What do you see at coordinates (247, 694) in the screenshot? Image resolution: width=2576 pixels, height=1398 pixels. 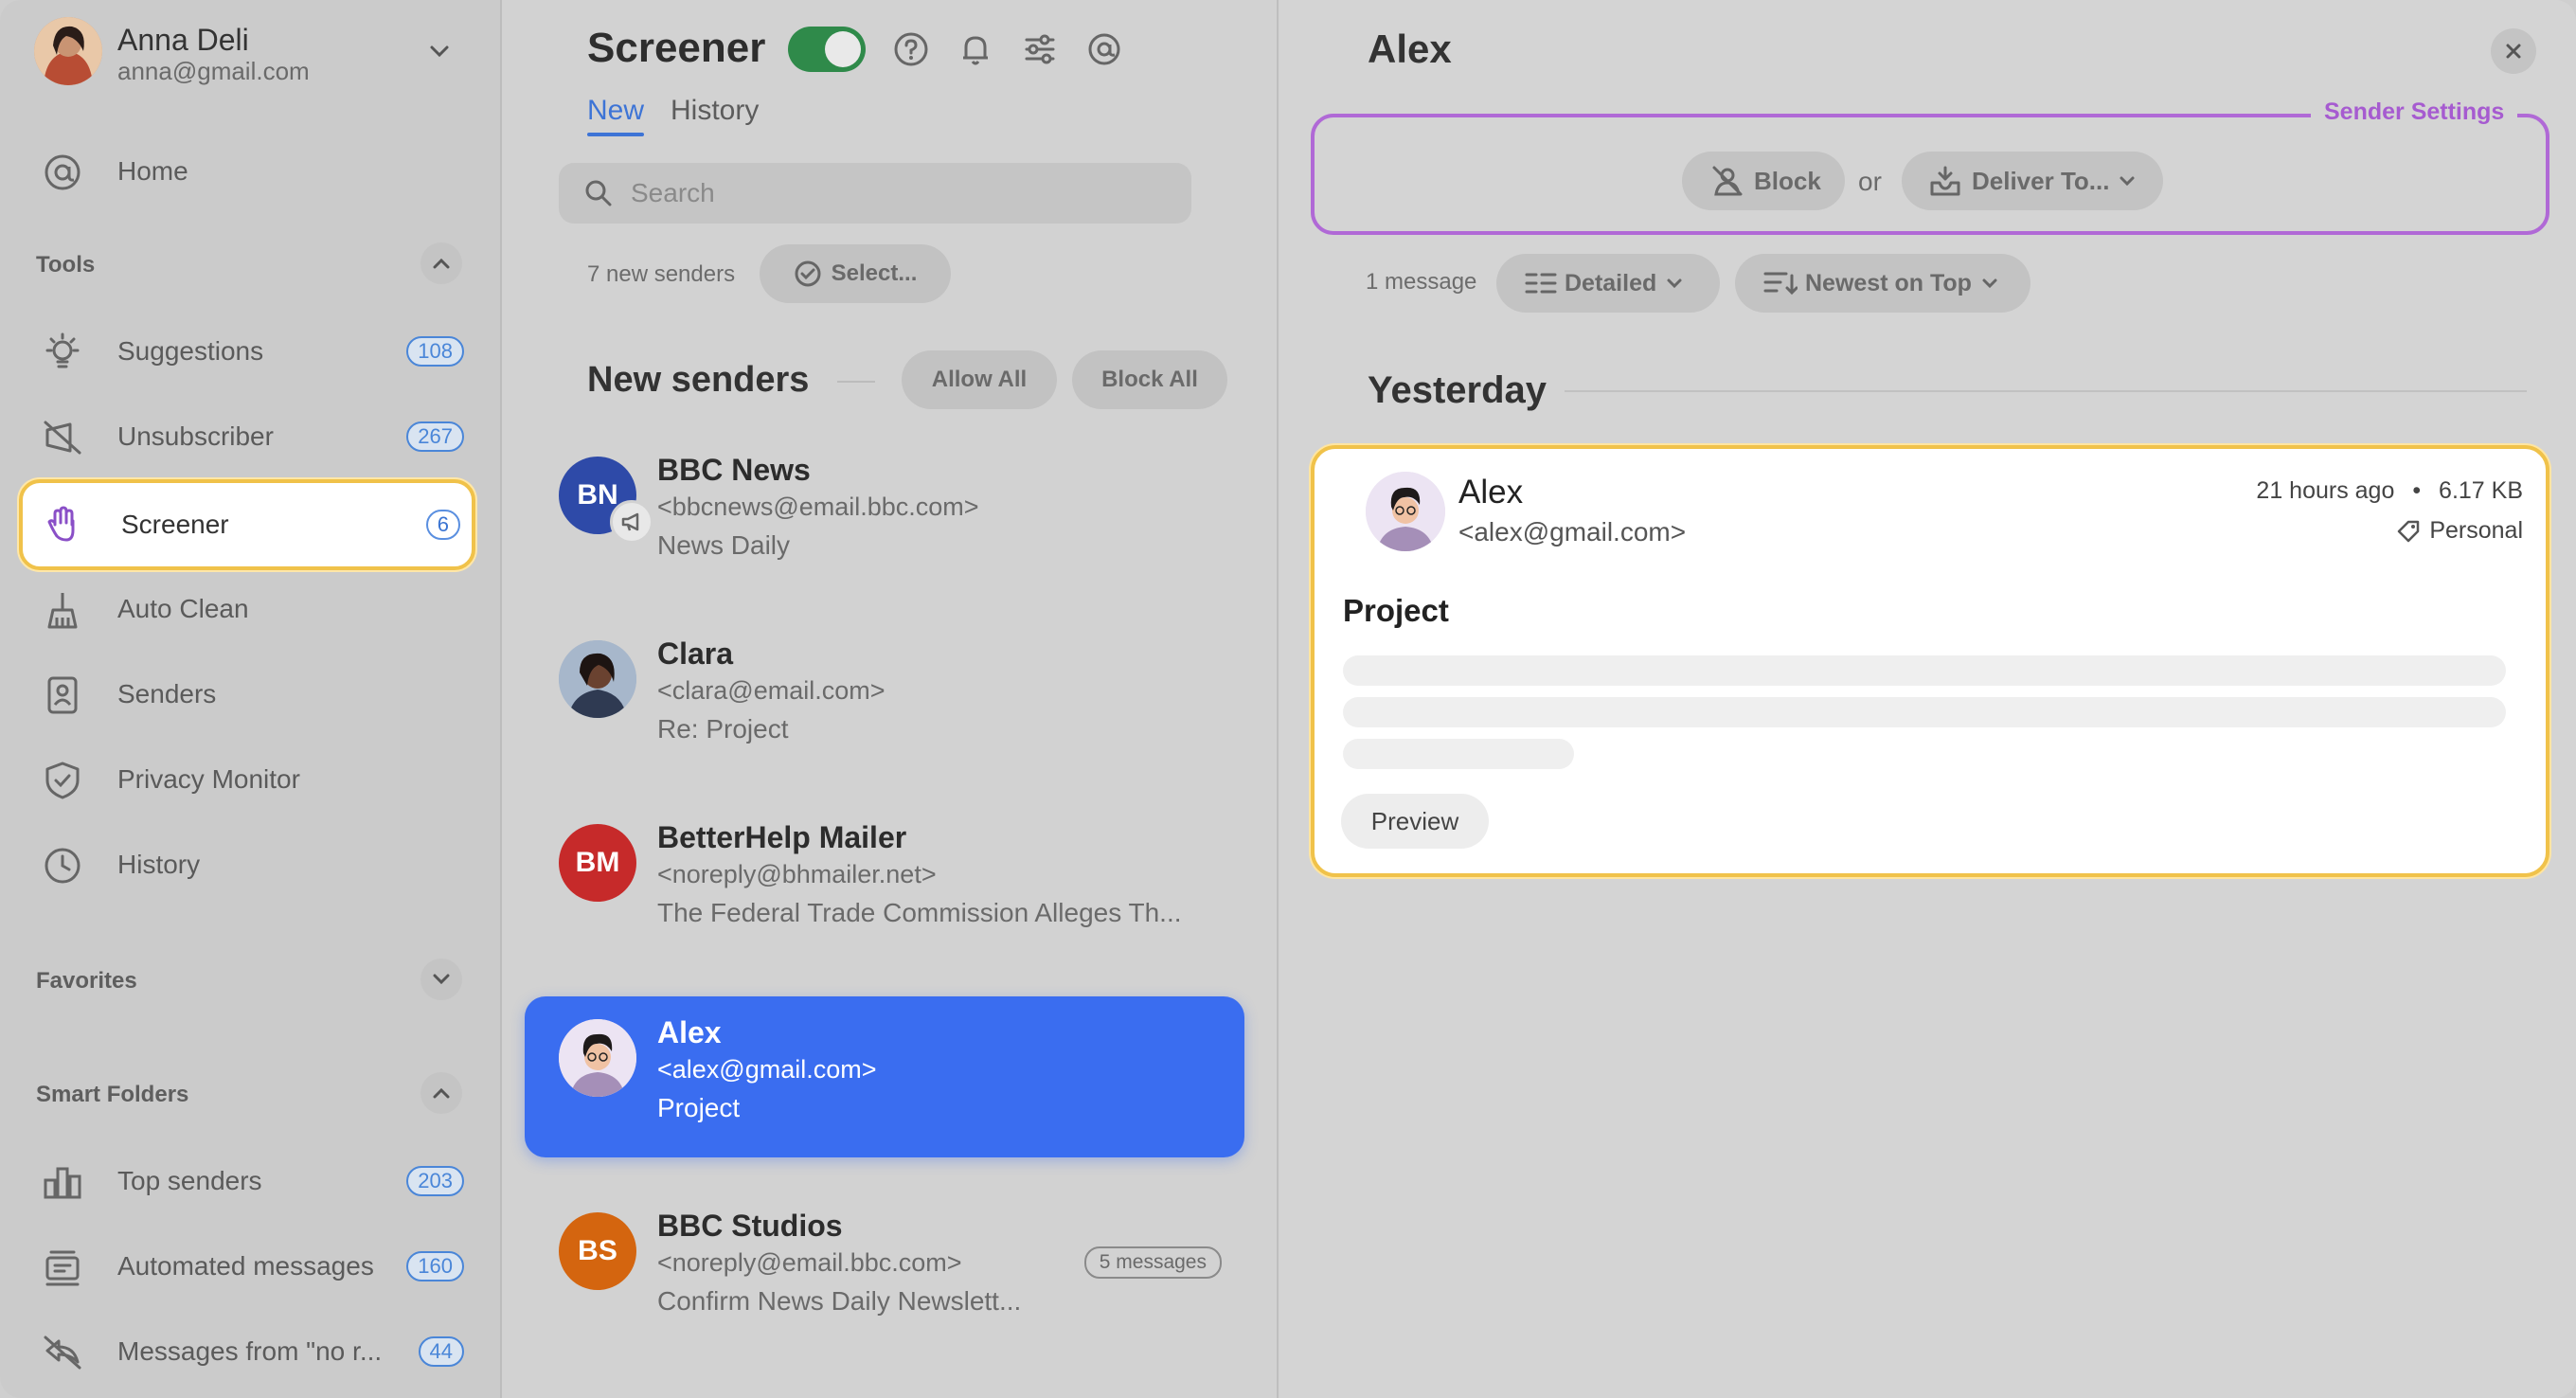 I see `sidebar-item-senders: Senders` at bounding box center [247, 694].